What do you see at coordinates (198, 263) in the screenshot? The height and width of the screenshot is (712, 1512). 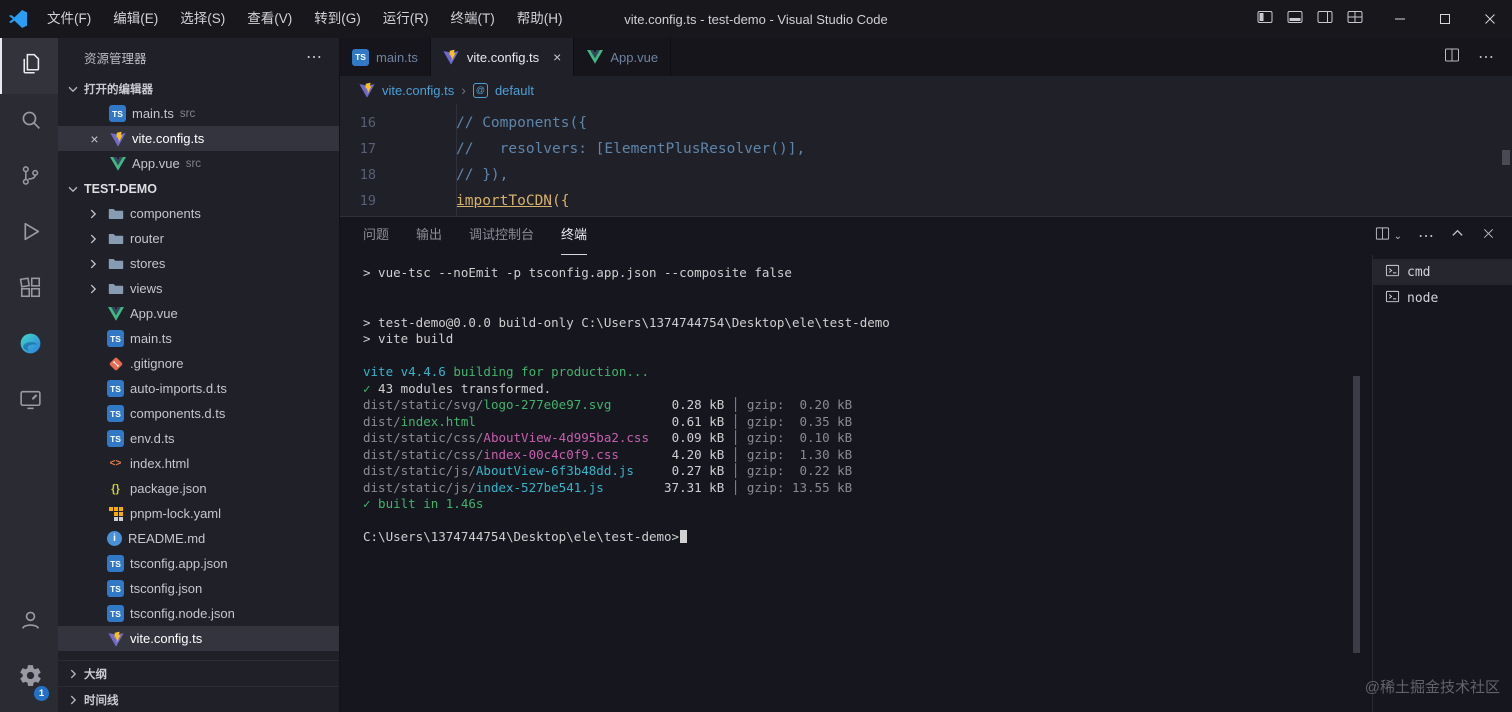 I see `tree-item-stores: stores` at bounding box center [198, 263].